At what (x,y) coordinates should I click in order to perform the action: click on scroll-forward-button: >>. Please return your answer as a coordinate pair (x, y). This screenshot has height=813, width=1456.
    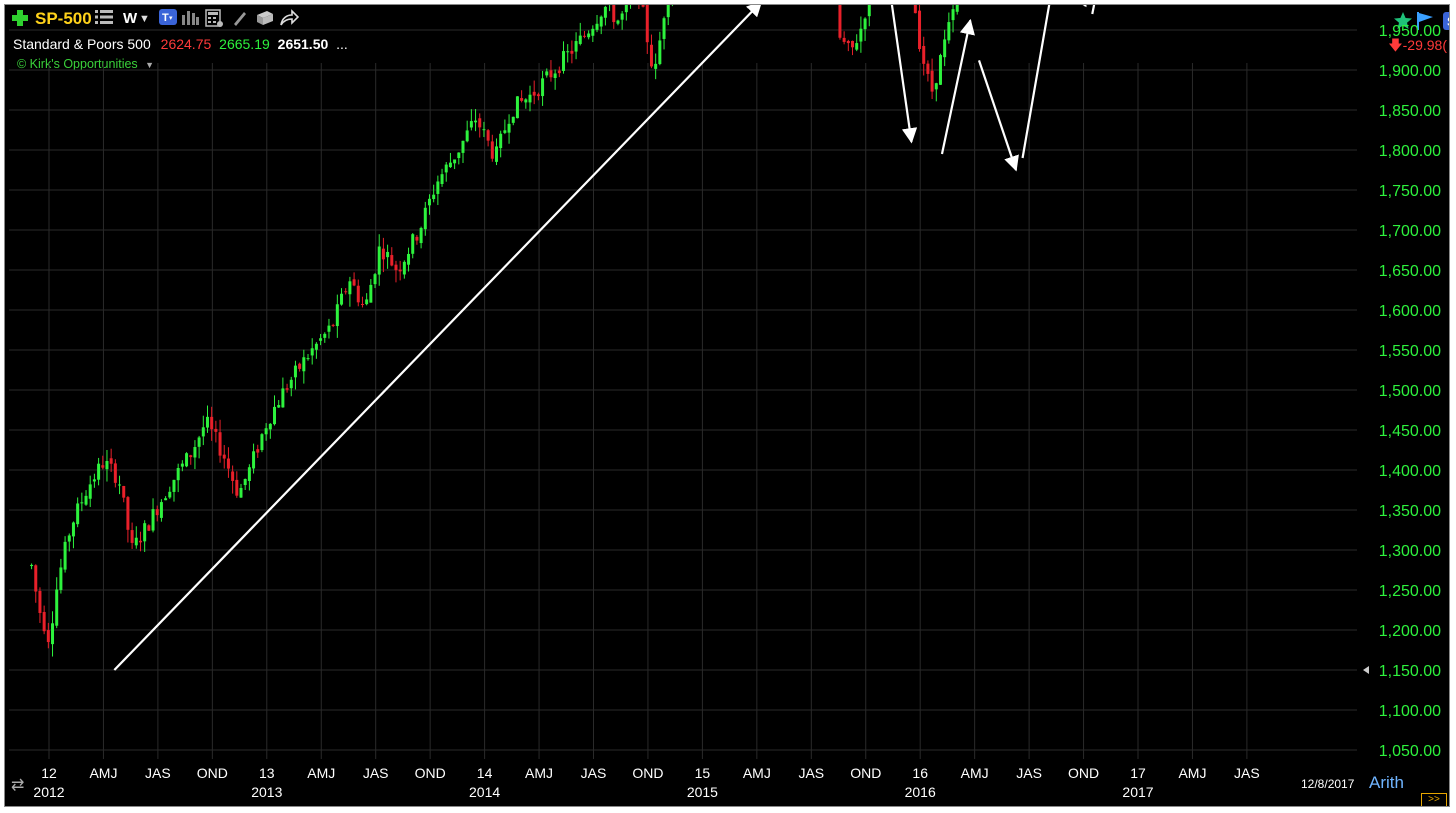
    Looking at the image, I should click on (1434, 799).